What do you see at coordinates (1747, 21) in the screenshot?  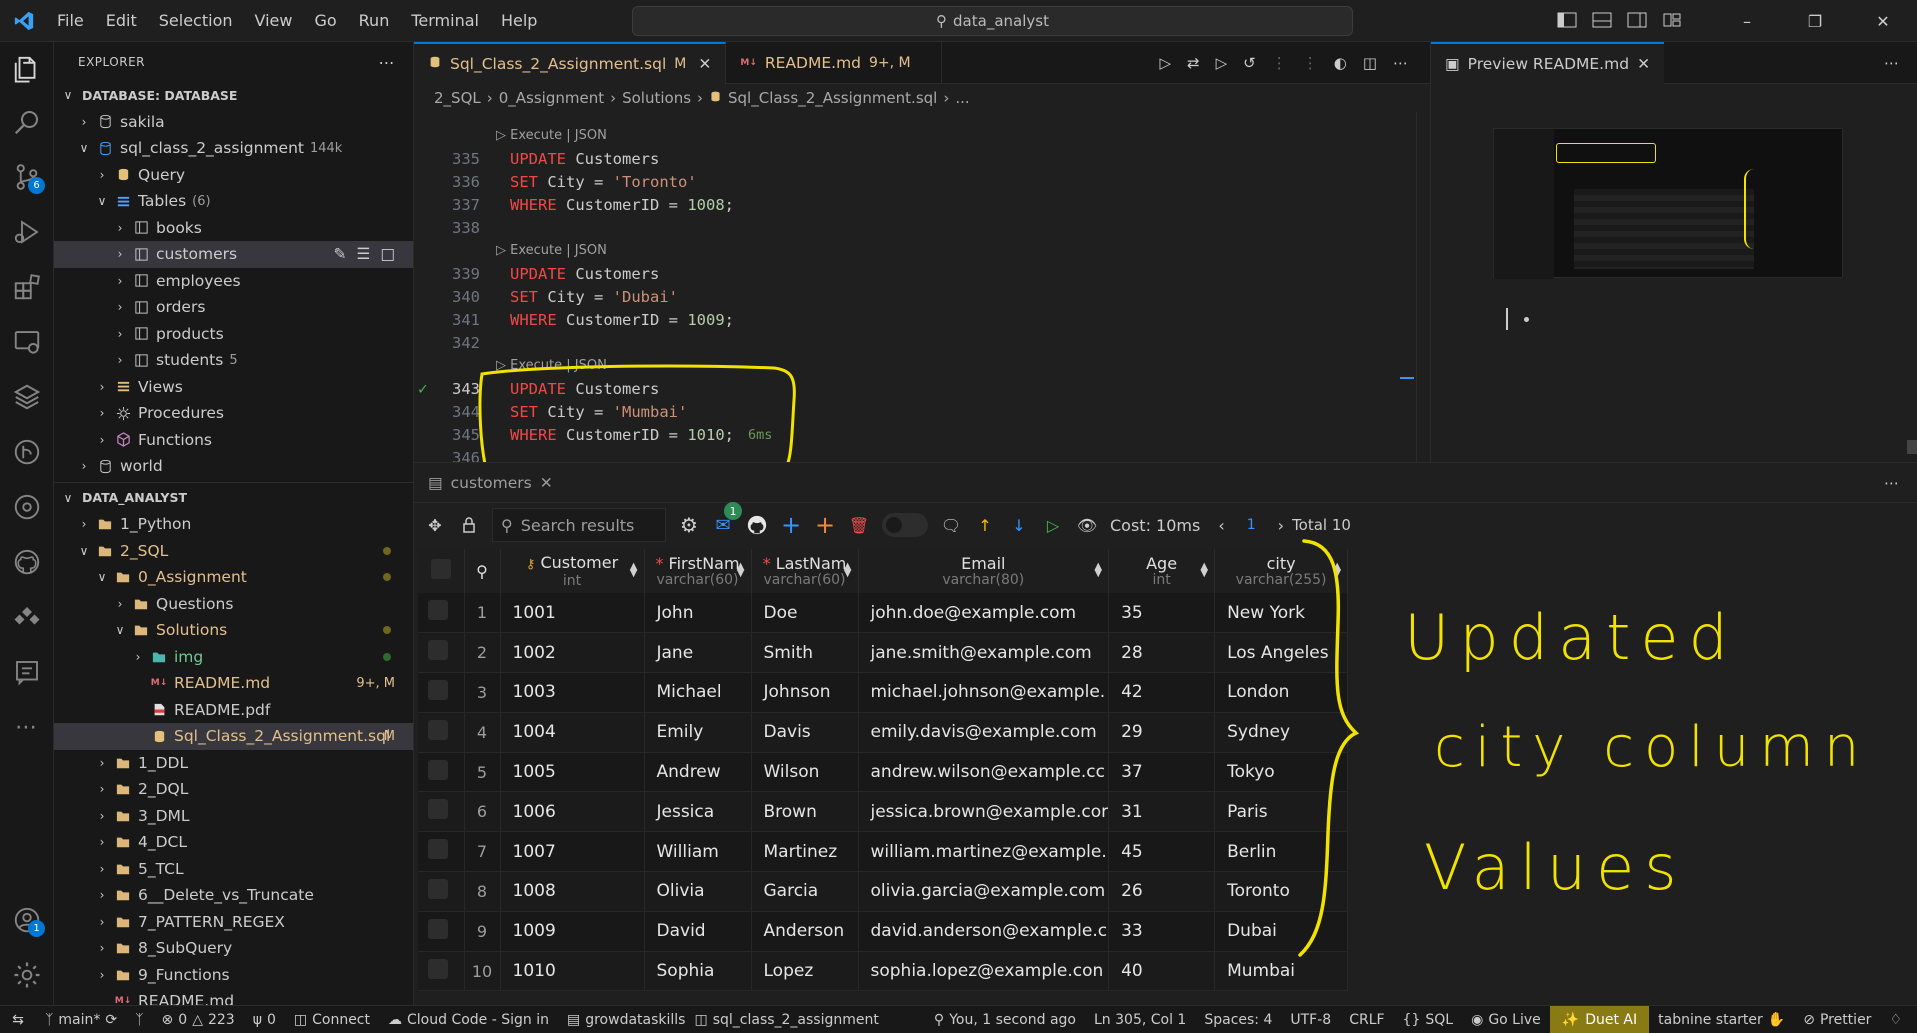 I see `minimize-window-icon: –` at bounding box center [1747, 21].